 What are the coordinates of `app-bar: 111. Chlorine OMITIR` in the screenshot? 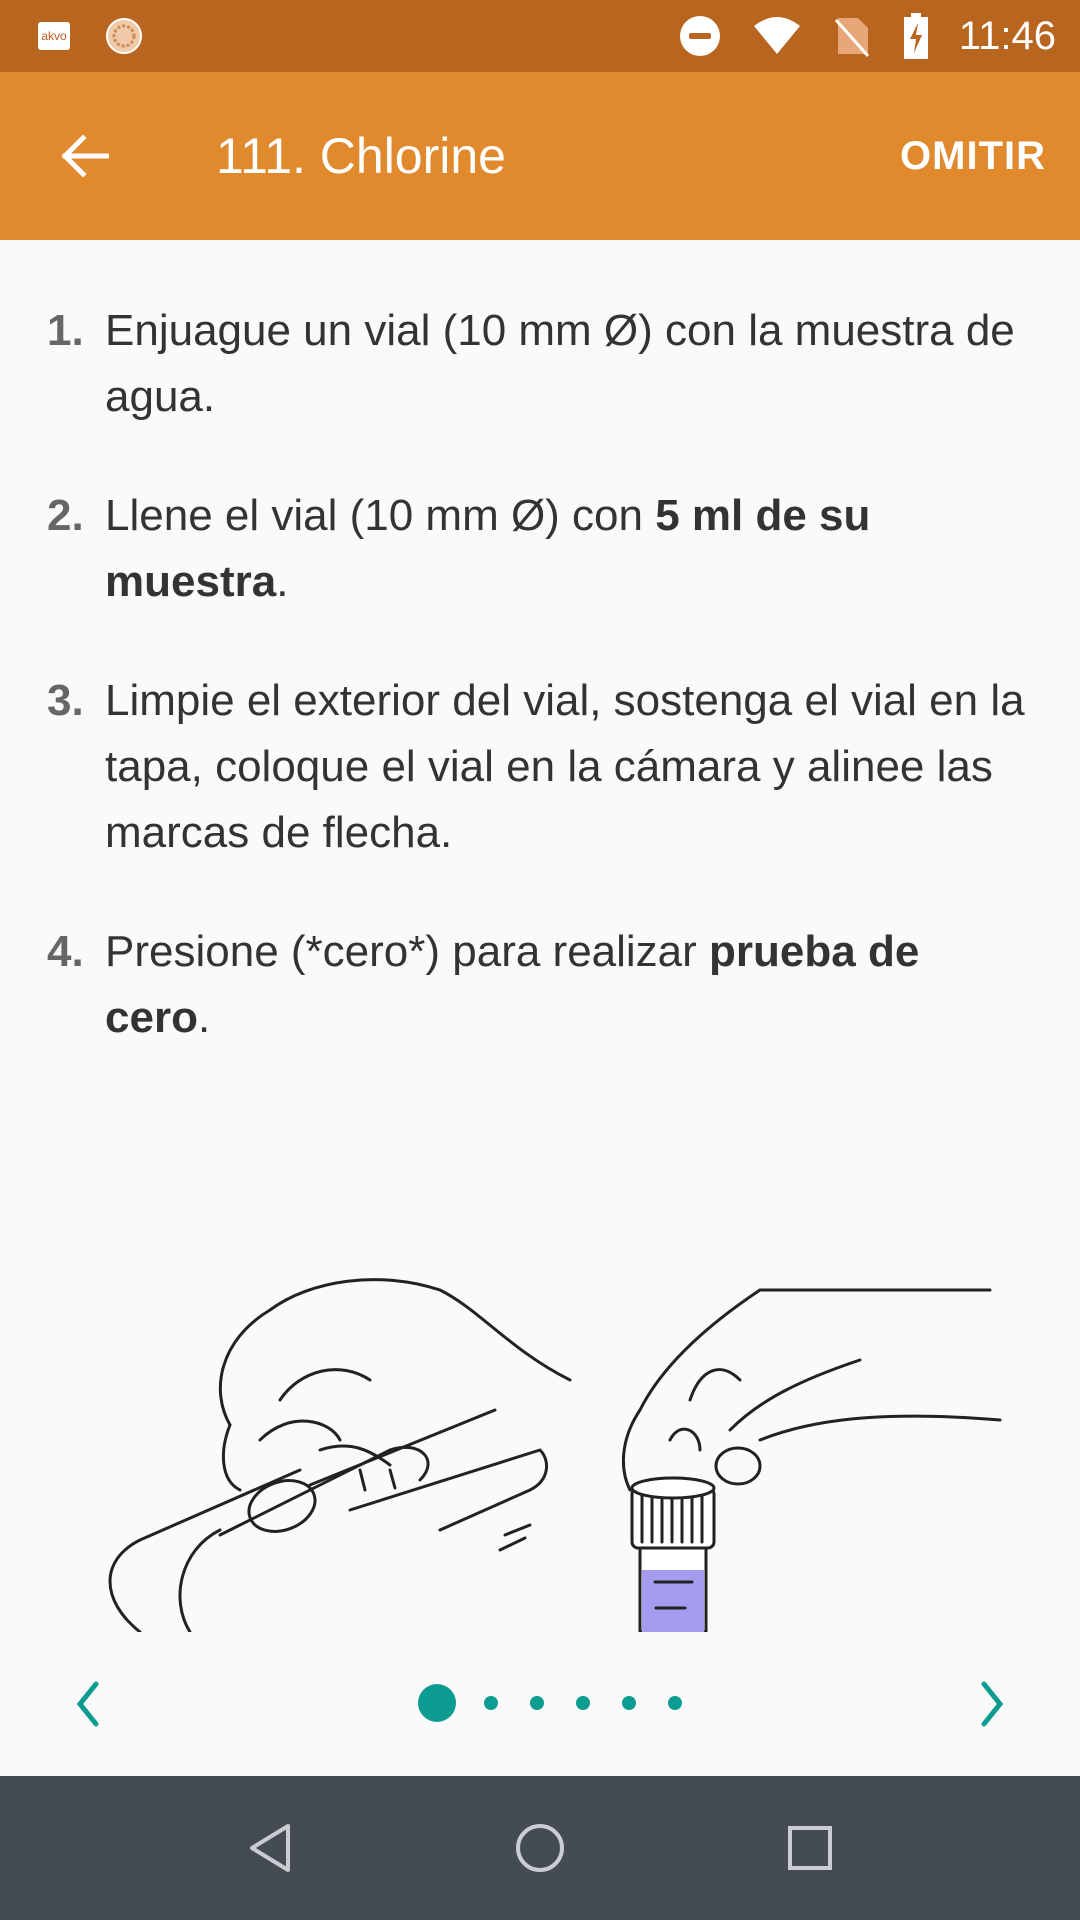 It's located at (540, 156).